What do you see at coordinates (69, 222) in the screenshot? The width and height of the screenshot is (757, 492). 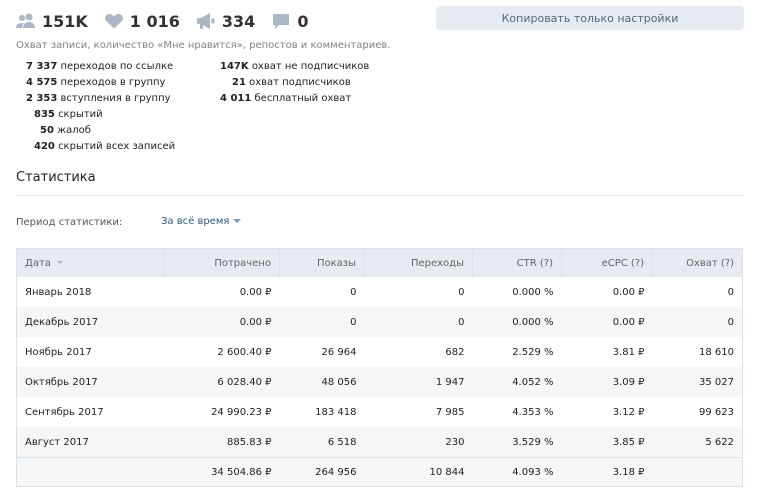 I see `period-label: Период статистики:` at bounding box center [69, 222].